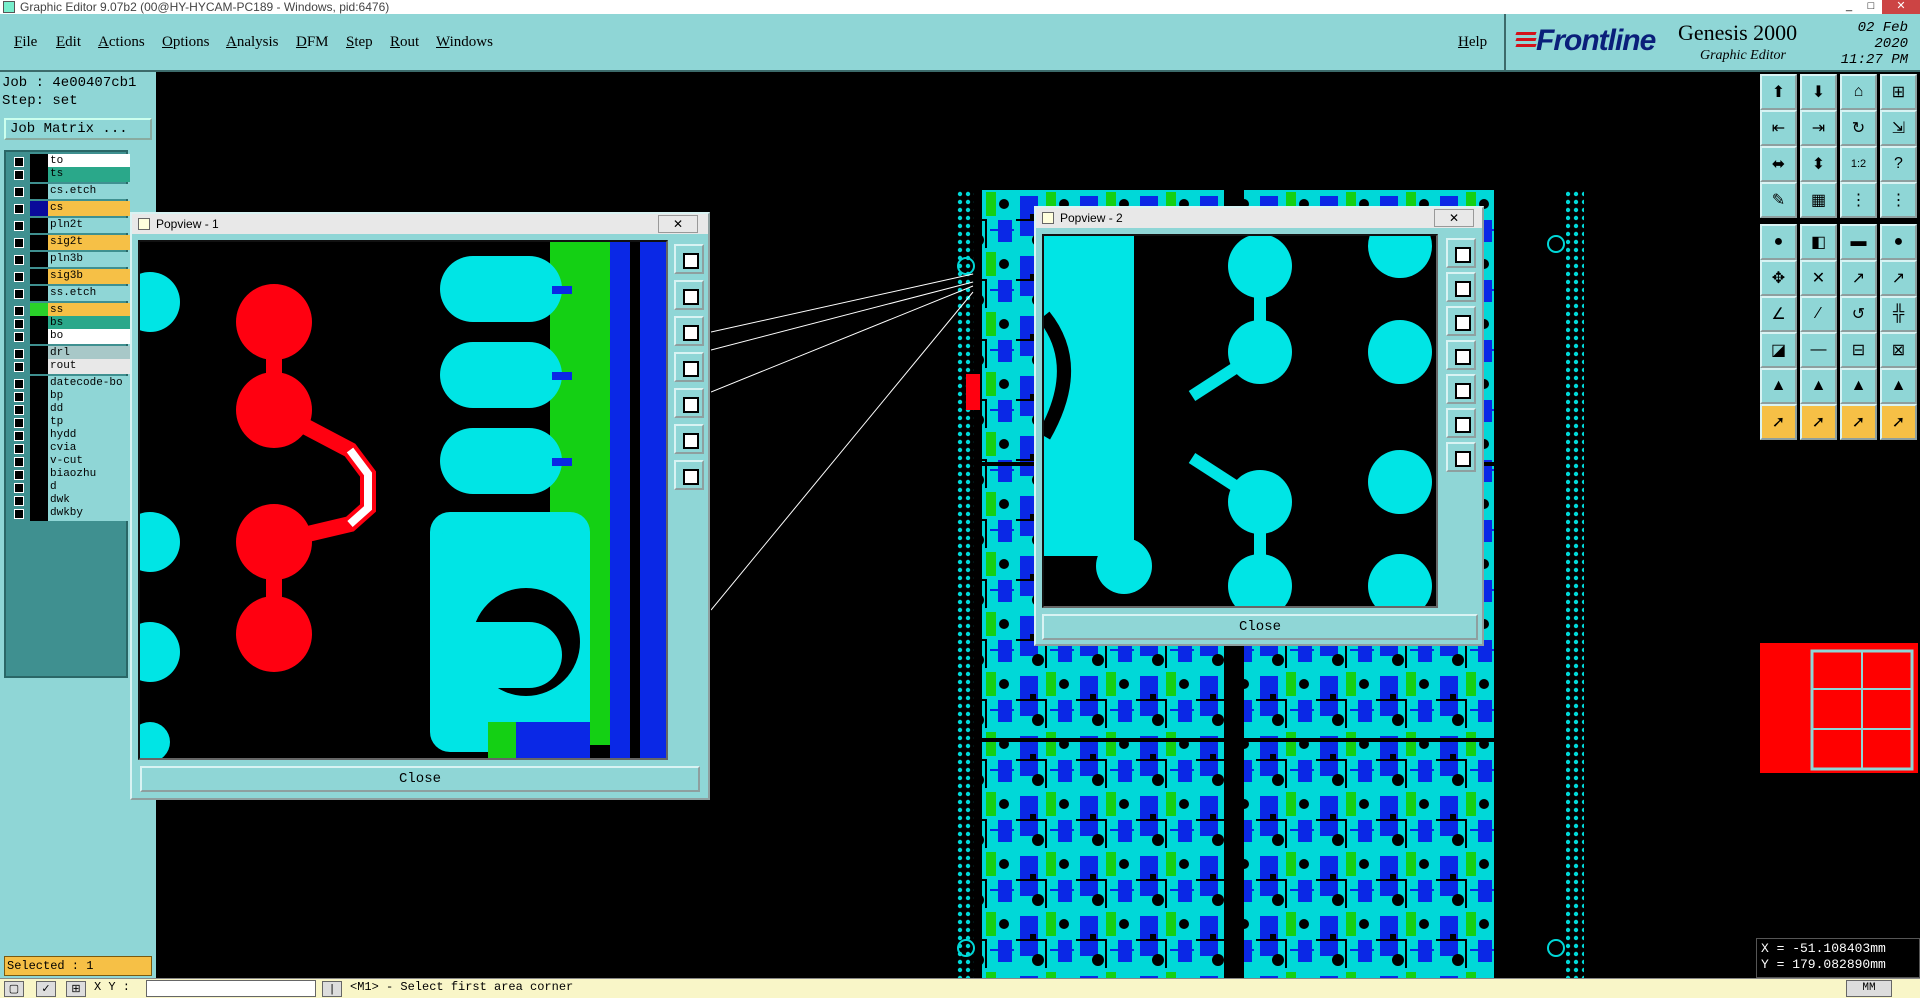 Image resolution: width=1920 pixels, height=998 pixels. I want to click on tool-layers-alt-icon: ⋮, so click(1898, 200).